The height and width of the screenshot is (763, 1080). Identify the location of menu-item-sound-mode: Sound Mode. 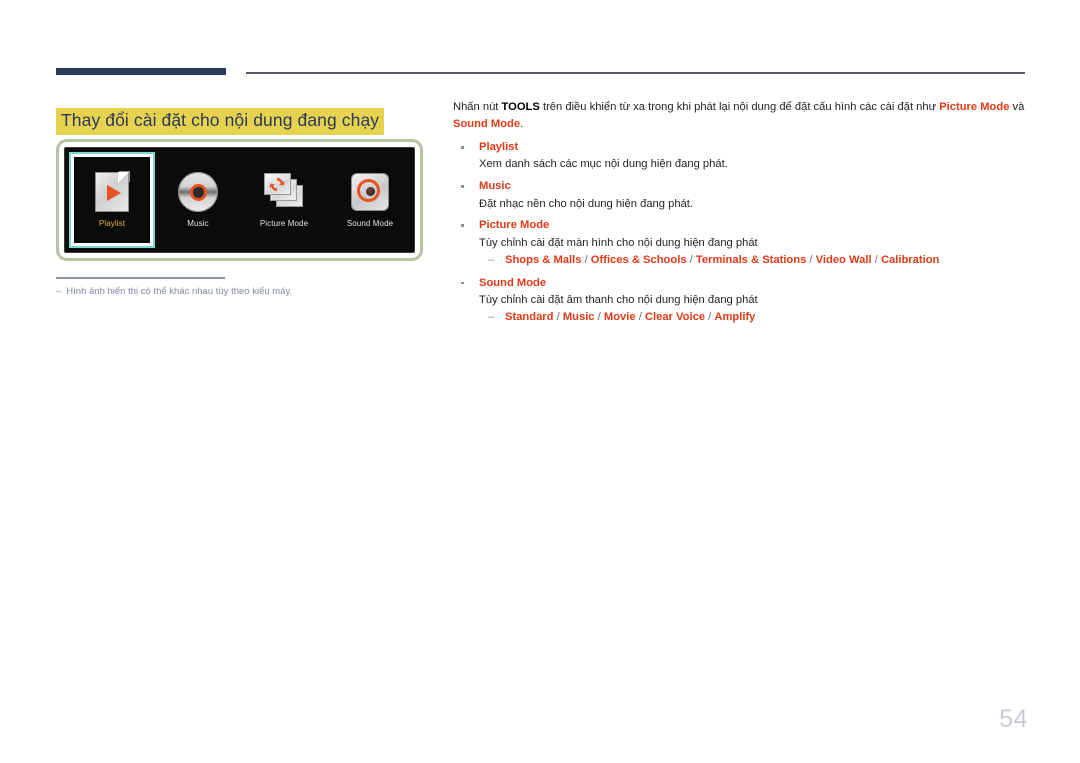
(370, 200).